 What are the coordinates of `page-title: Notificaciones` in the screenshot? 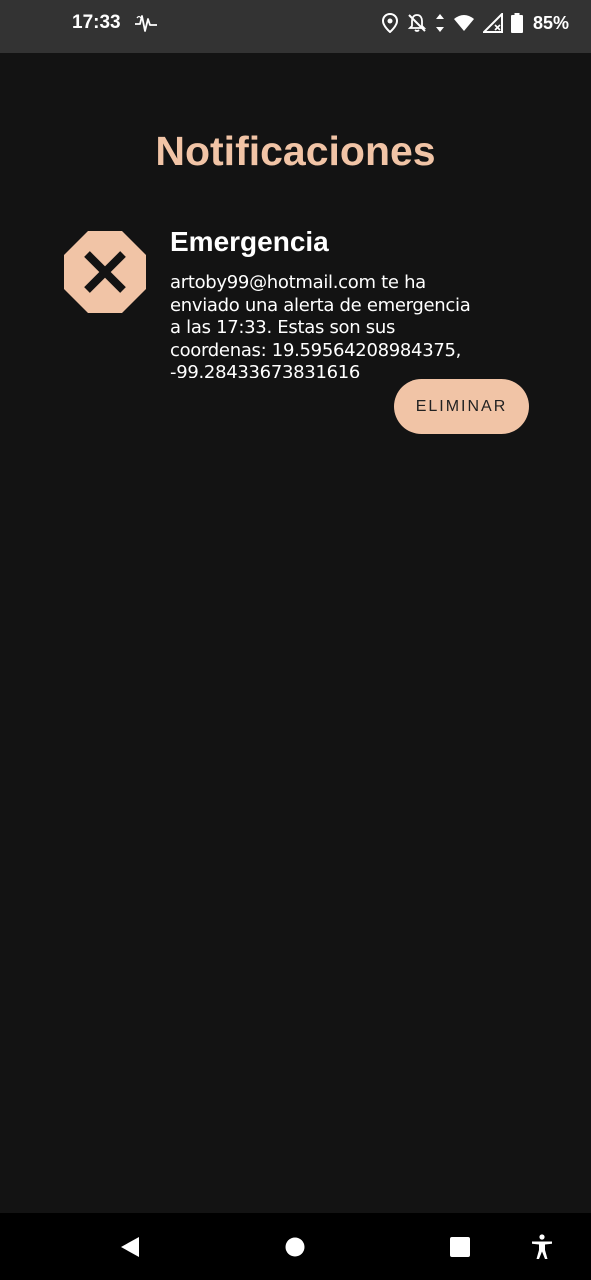 It's located at (295, 151).